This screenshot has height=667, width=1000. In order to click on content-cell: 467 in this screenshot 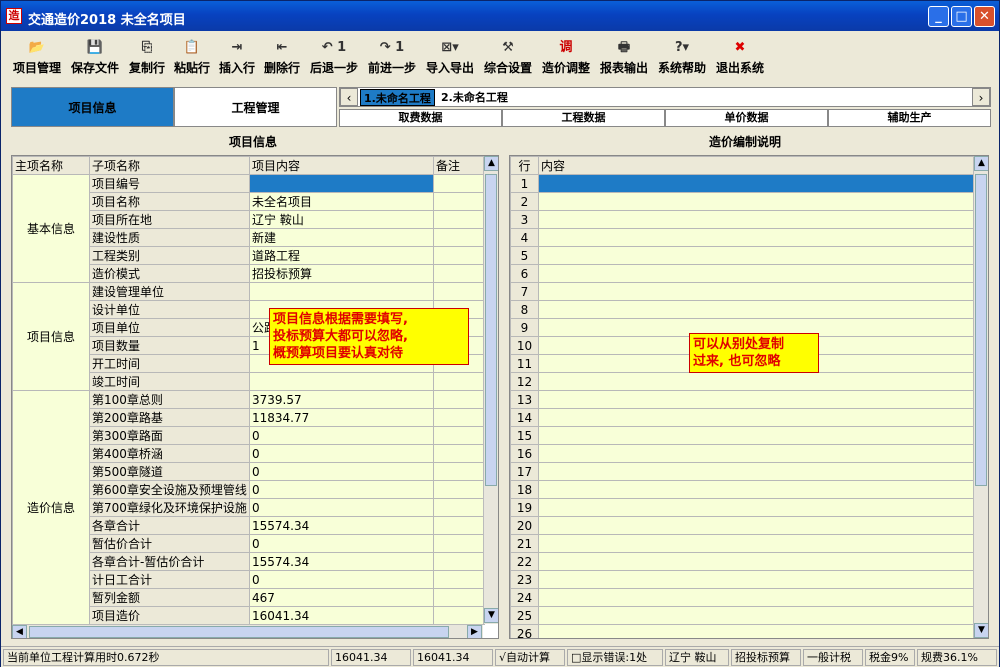, I will do `click(341, 597)`.